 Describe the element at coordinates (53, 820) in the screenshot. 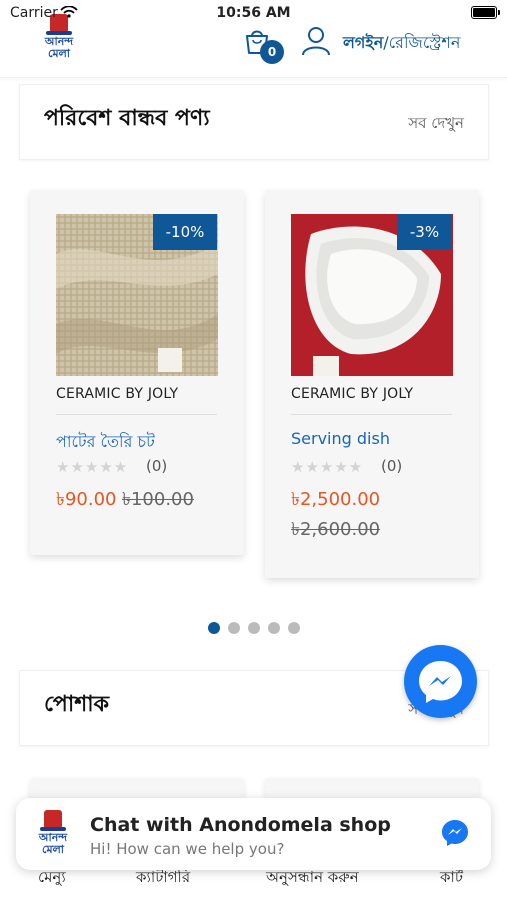

I see `logo-hat-icon` at that location.